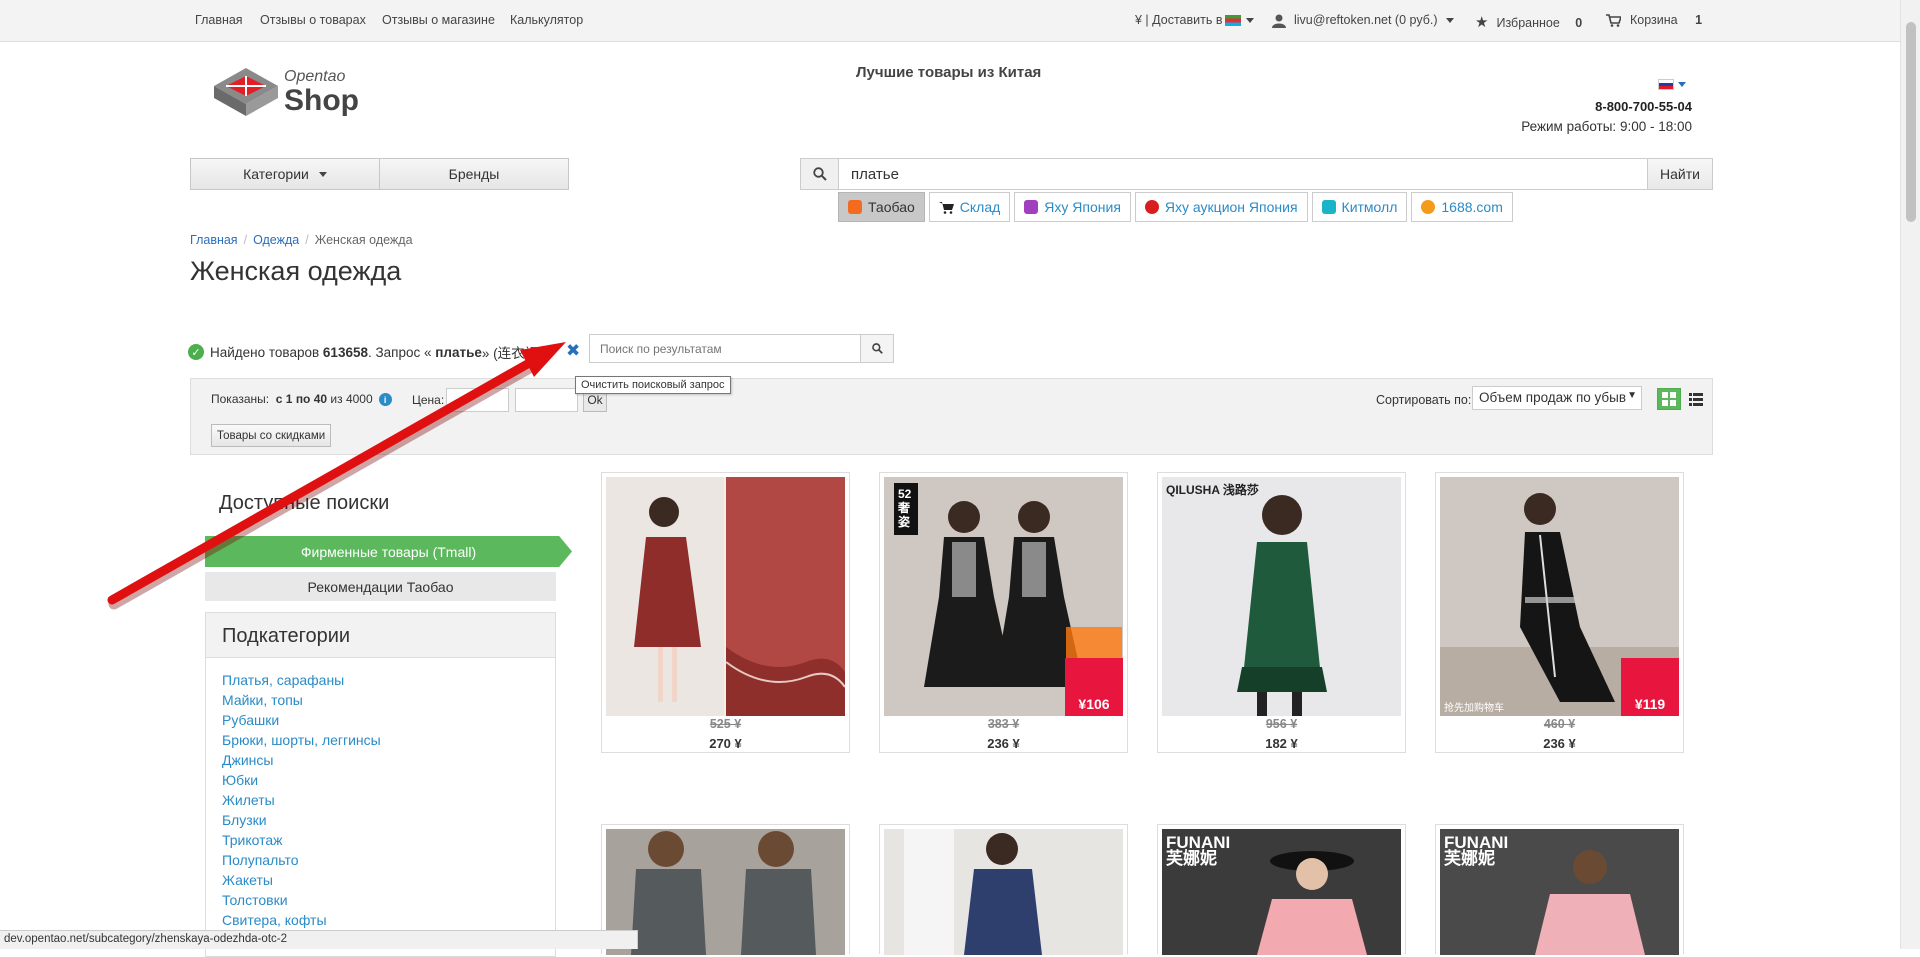 The height and width of the screenshot is (957, 1920). Describe the element at coordinates (380, 740) in the screenshot. I see `subcategory-link: Брюки, шорты, леггинсы` at that location.